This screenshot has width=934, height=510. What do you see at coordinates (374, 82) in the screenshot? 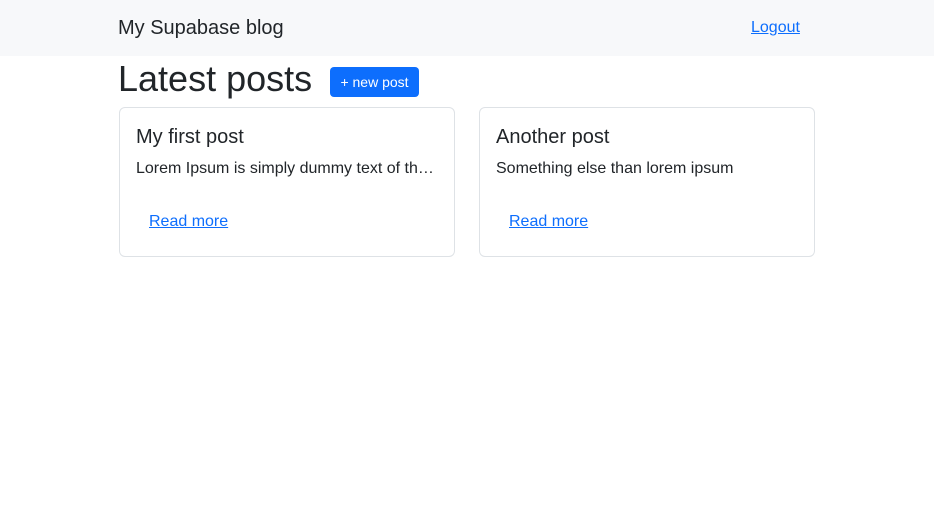
I see `new-post-button: + new post` at bounding box center [374, 82].